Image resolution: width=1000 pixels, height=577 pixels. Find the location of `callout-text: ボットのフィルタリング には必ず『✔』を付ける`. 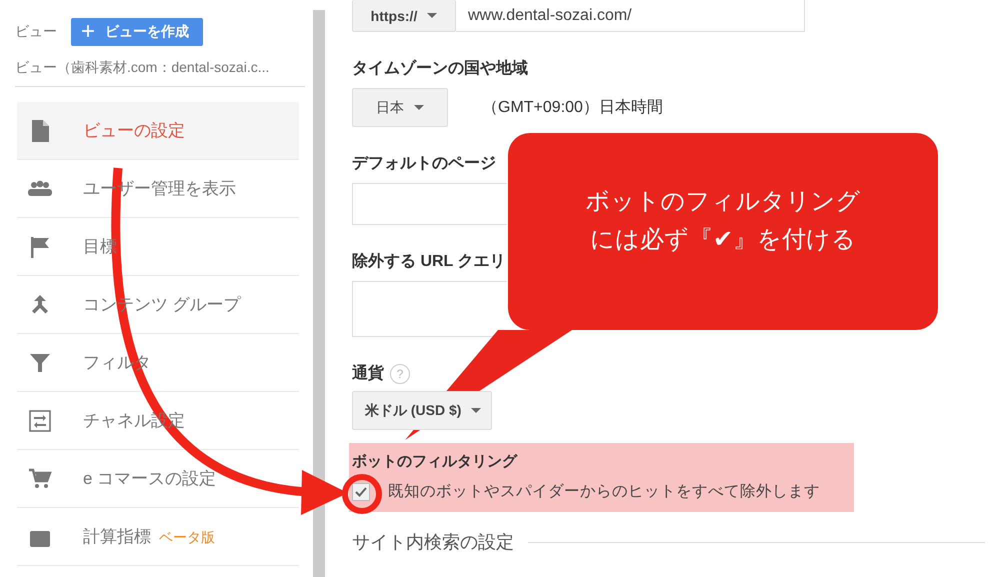

callout-text: ボットのフィルタリング には必ず『✔』を付ける is located at coordinates (723, 221).